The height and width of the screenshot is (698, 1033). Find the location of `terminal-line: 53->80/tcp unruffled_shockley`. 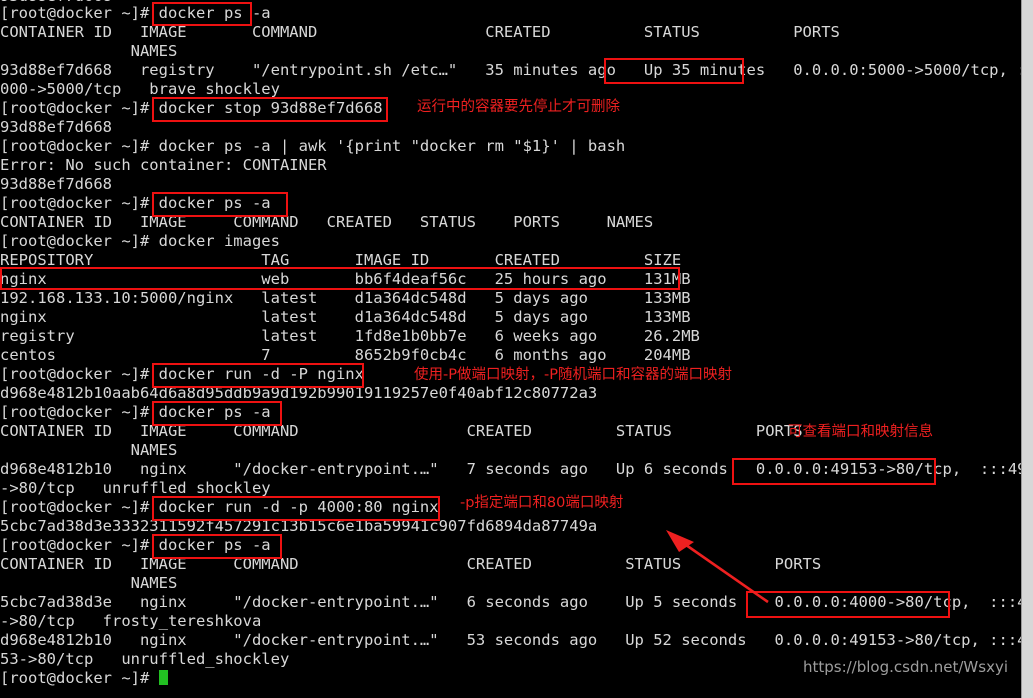

terminal-line: 53->80/tcp unruffled_shockley is located at coordinates (145, 659).